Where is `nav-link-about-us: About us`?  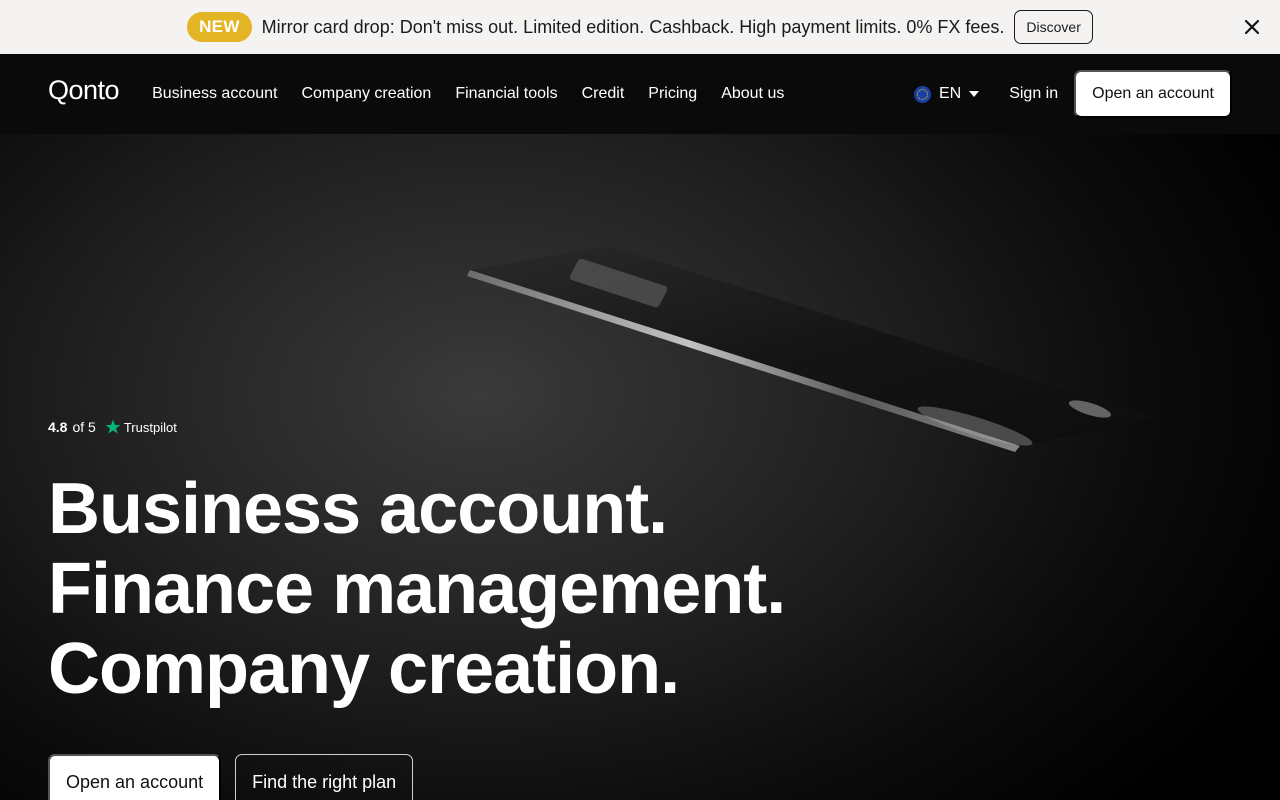 nav-link-about-us: About us is located at coordinates (752, 94).